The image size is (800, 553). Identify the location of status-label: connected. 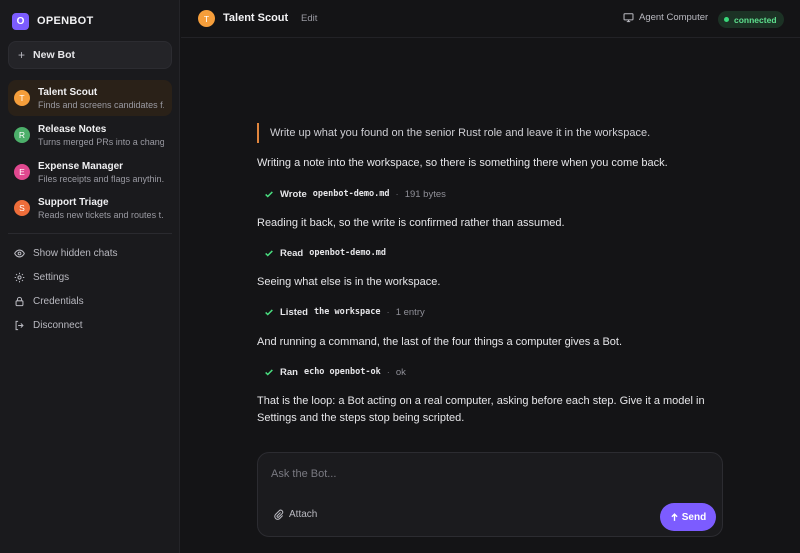
(755, 19).